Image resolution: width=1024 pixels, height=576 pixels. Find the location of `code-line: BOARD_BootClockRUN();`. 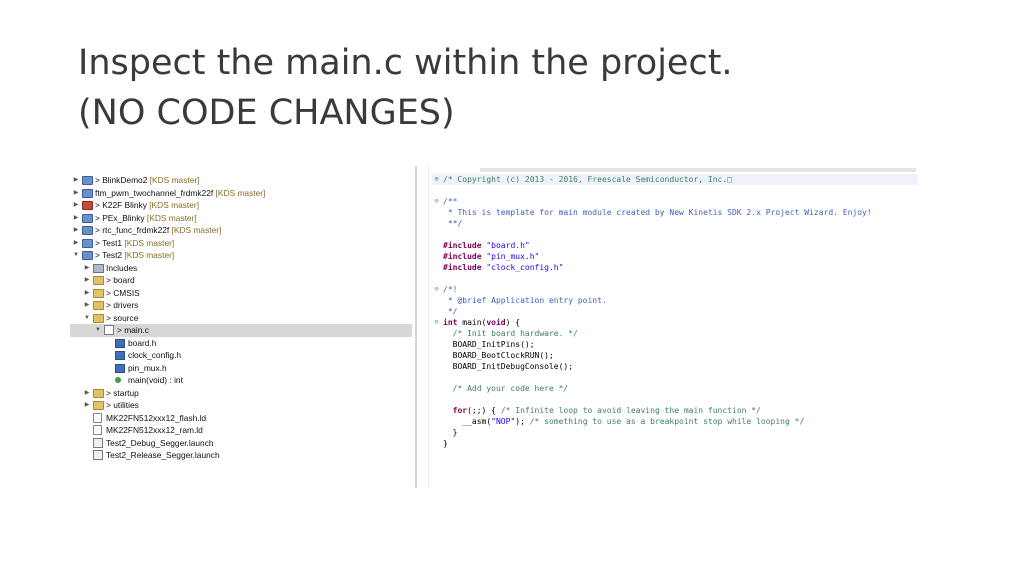

code-line: BOARD_BootClockRUN(); is located at coordinates (675, 355).